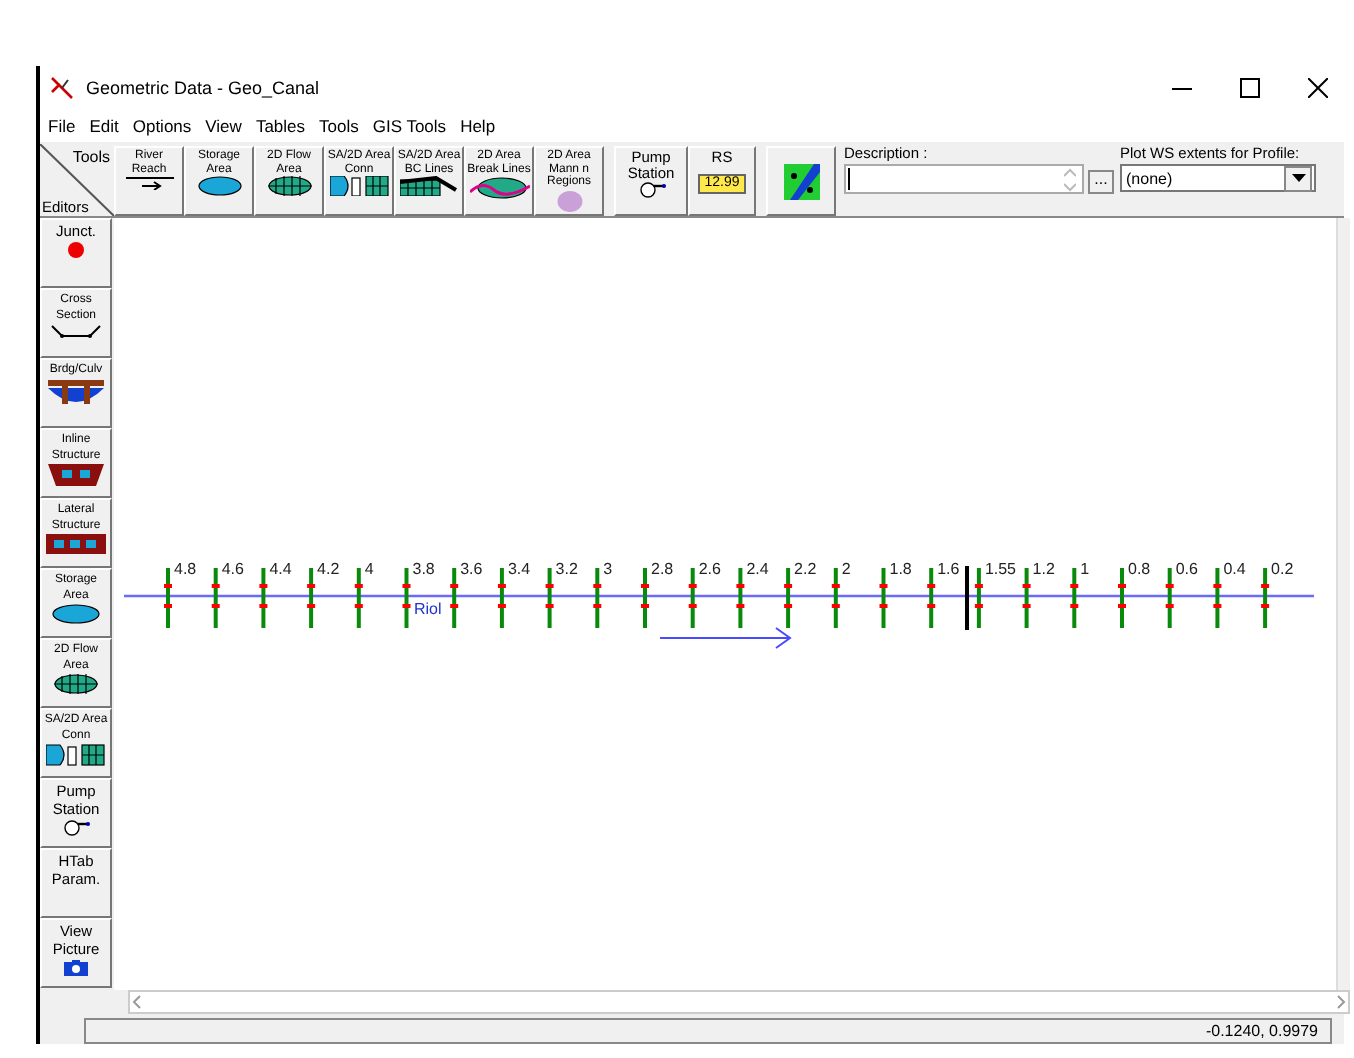 This screenshot has width=1354, height=1058. I want to click on menu-item: Help, so click(478, 126).